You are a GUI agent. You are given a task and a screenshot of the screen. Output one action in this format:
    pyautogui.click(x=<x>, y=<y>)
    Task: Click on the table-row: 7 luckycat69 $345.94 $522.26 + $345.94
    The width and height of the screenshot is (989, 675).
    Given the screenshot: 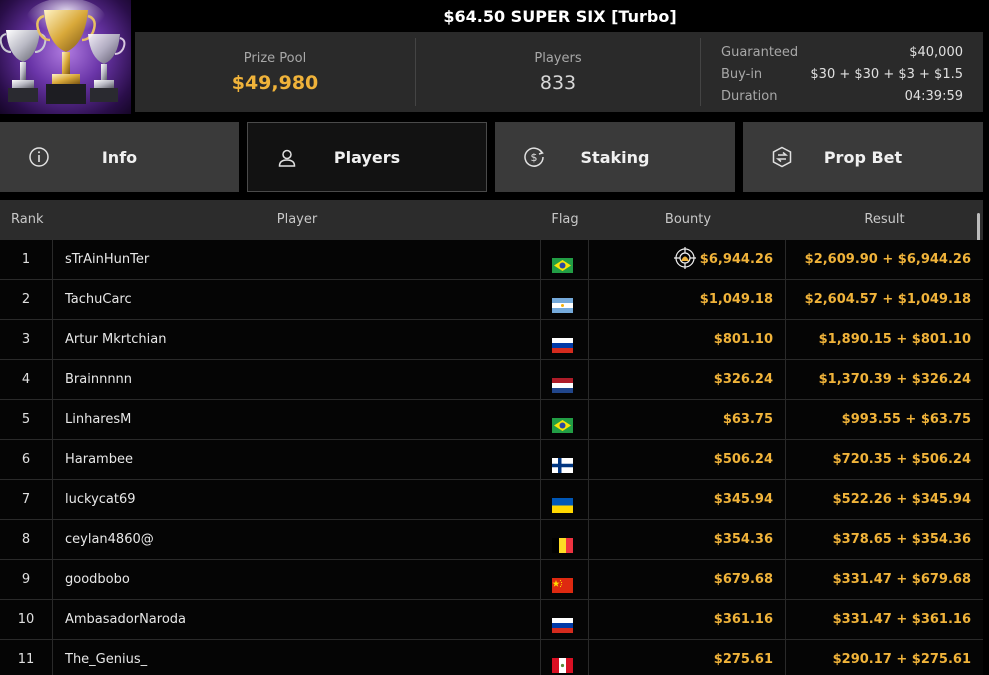 What is the action you would take?
    pyautogui.click(x=491, y=500)
    